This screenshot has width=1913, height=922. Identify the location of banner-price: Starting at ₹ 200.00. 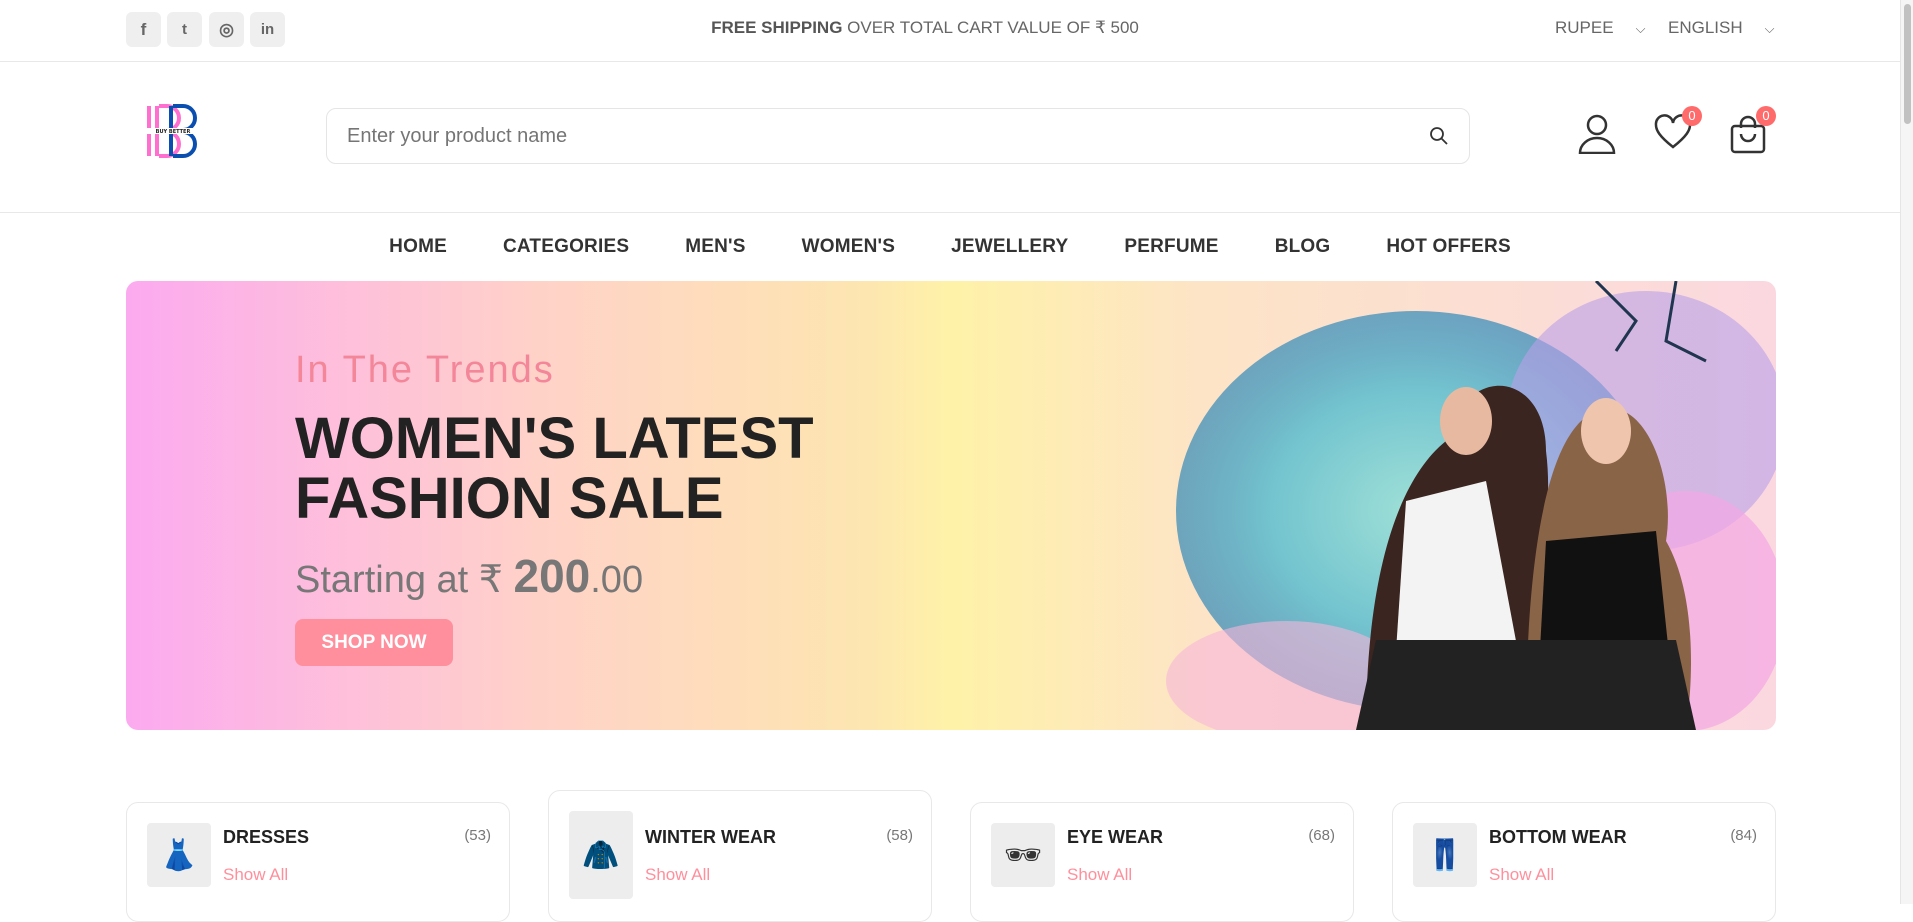
(469, 576).